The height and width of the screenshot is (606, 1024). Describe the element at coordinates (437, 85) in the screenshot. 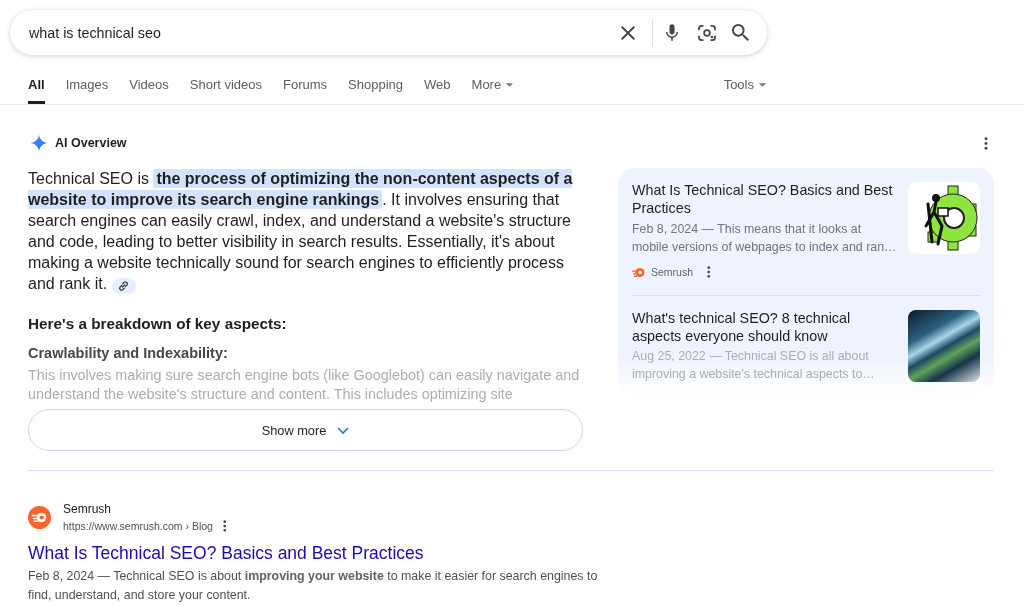

I see `tab: Web` at that location.